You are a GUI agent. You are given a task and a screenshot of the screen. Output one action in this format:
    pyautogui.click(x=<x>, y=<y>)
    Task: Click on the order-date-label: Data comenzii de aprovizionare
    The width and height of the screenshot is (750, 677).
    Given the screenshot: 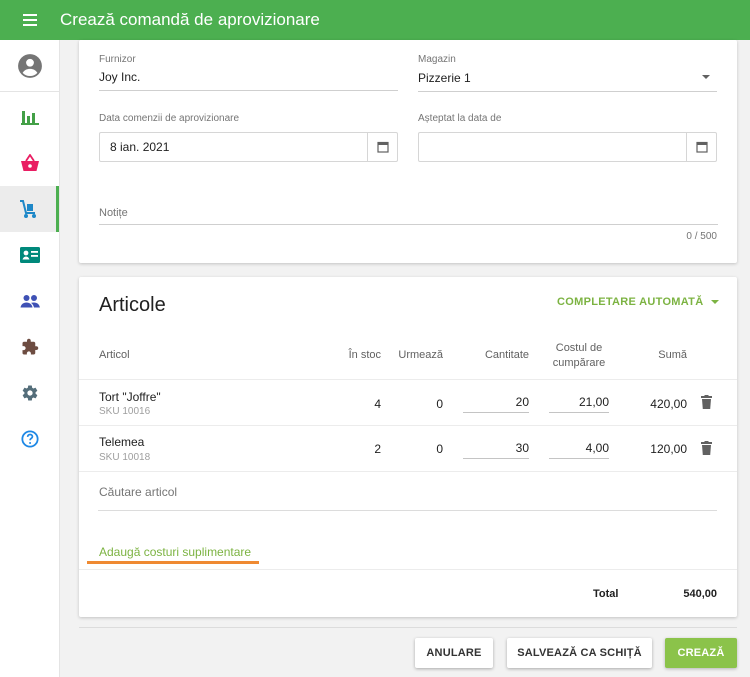 What is the action you would take?
    pyautogui.click(x=169, y=118)
    